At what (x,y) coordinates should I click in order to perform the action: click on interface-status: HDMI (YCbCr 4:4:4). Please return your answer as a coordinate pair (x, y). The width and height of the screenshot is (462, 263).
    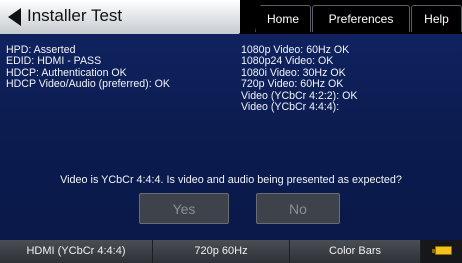
    Looking at the image, I should click on (76, 251).